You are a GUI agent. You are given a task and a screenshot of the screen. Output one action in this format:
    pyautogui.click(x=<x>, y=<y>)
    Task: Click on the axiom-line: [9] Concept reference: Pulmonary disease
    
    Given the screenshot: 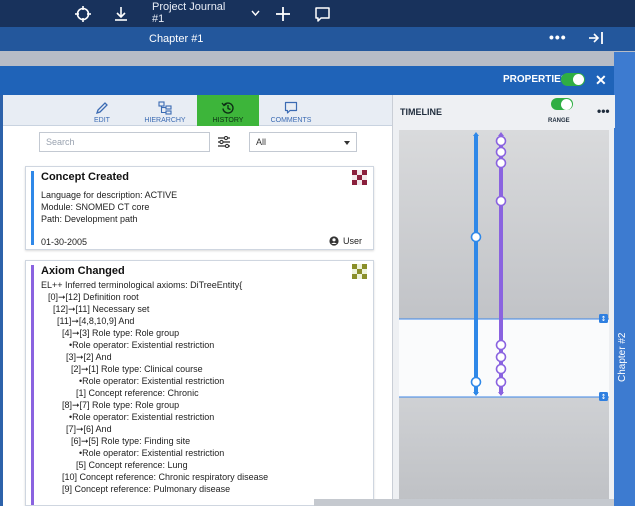 What is the action you would take?
    pyautogui.click(x=146, y=489)
    